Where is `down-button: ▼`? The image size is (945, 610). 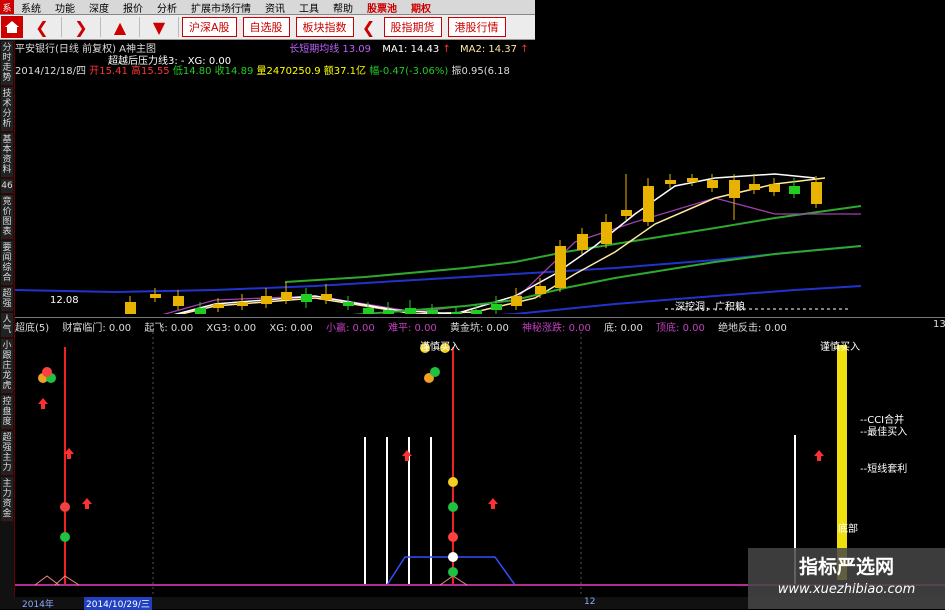 down-button: ▼ is located at coordinates (159, 27).